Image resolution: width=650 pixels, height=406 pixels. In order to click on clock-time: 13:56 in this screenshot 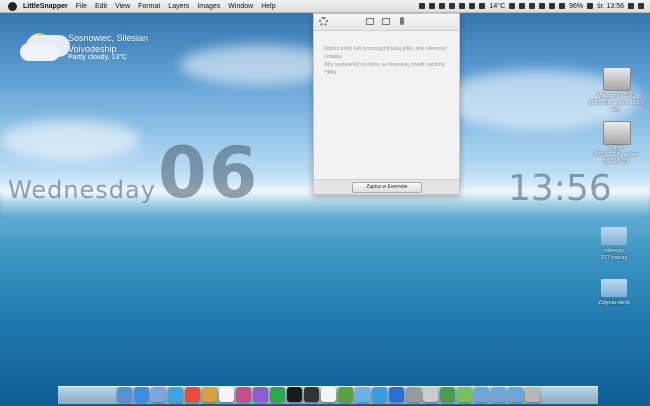, I will do `click(560, 188)`.